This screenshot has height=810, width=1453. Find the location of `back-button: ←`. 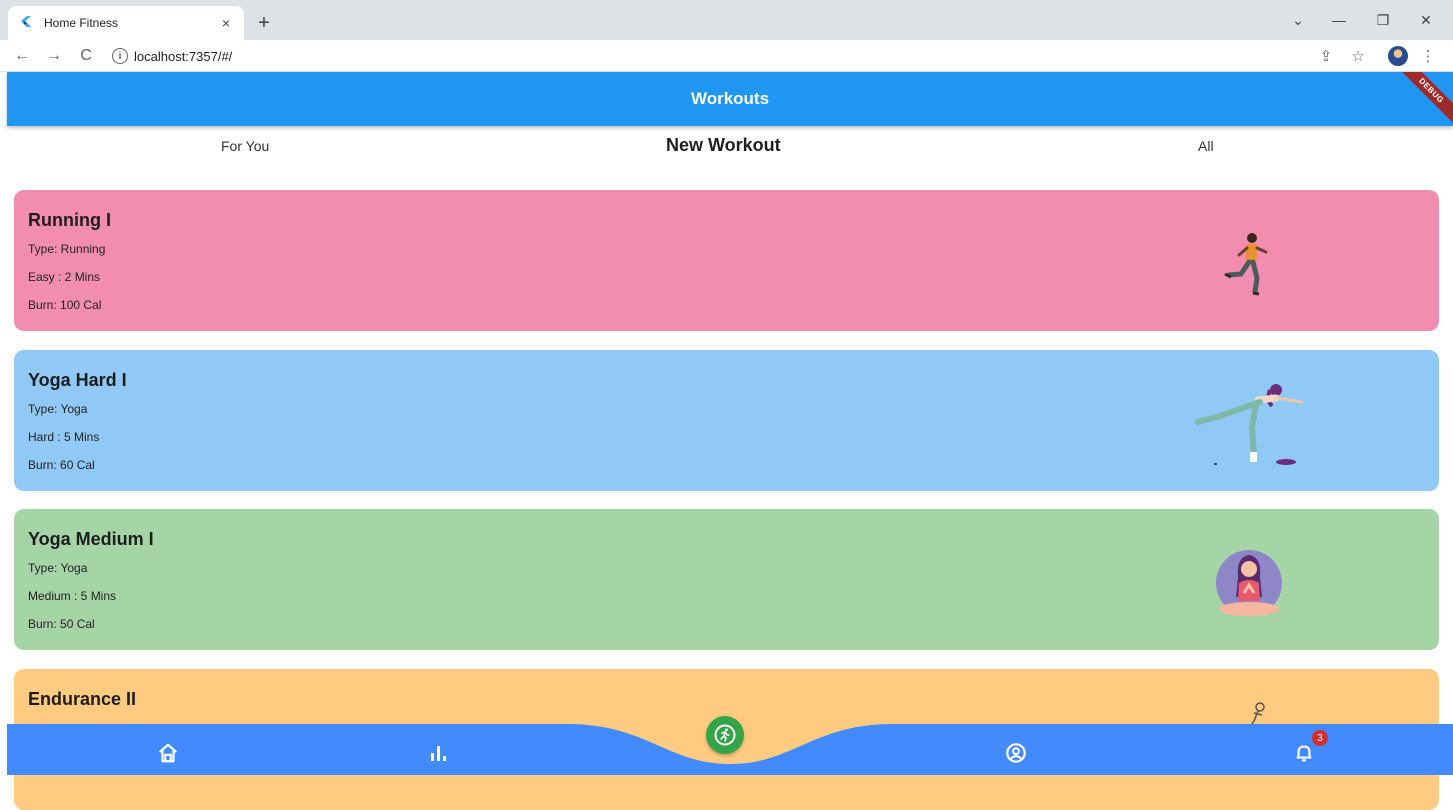

back-button: ← is located at coordinates (22, 56).